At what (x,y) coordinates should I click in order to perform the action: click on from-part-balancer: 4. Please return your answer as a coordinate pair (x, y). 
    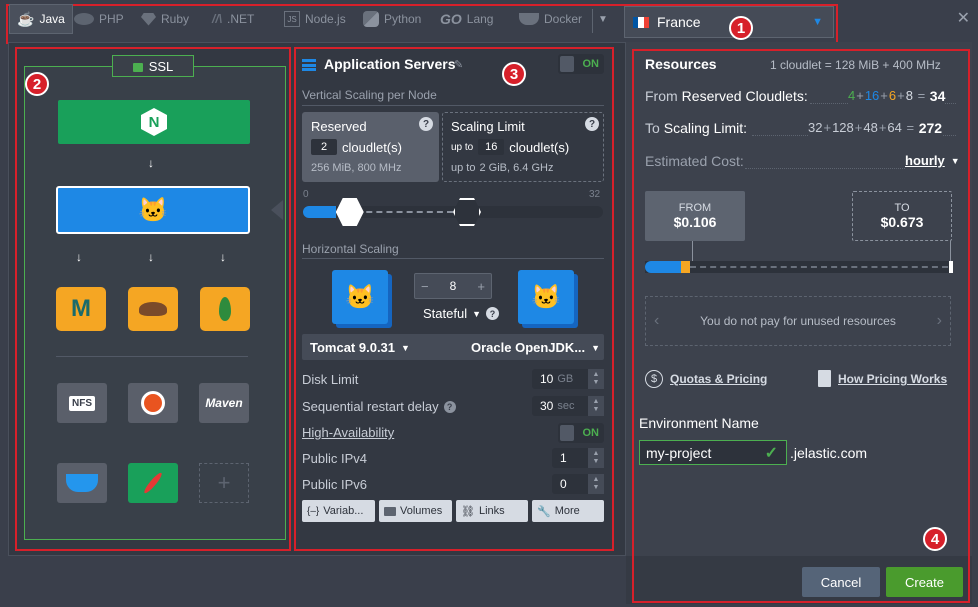
    Looking at the image, I should click on (852, 95).